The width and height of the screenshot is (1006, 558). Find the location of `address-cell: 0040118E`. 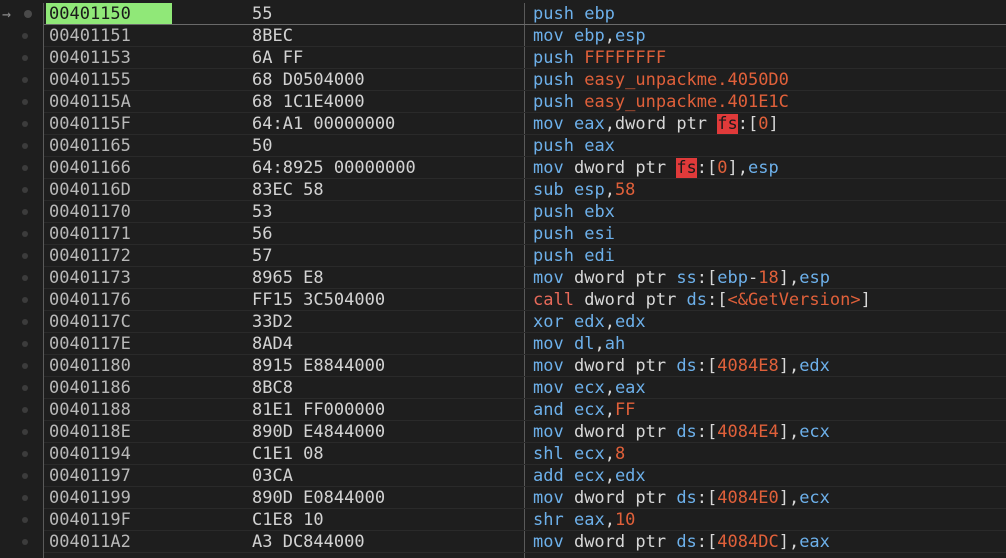

address-cell: 0040118E is located at coordinates (109, 432).